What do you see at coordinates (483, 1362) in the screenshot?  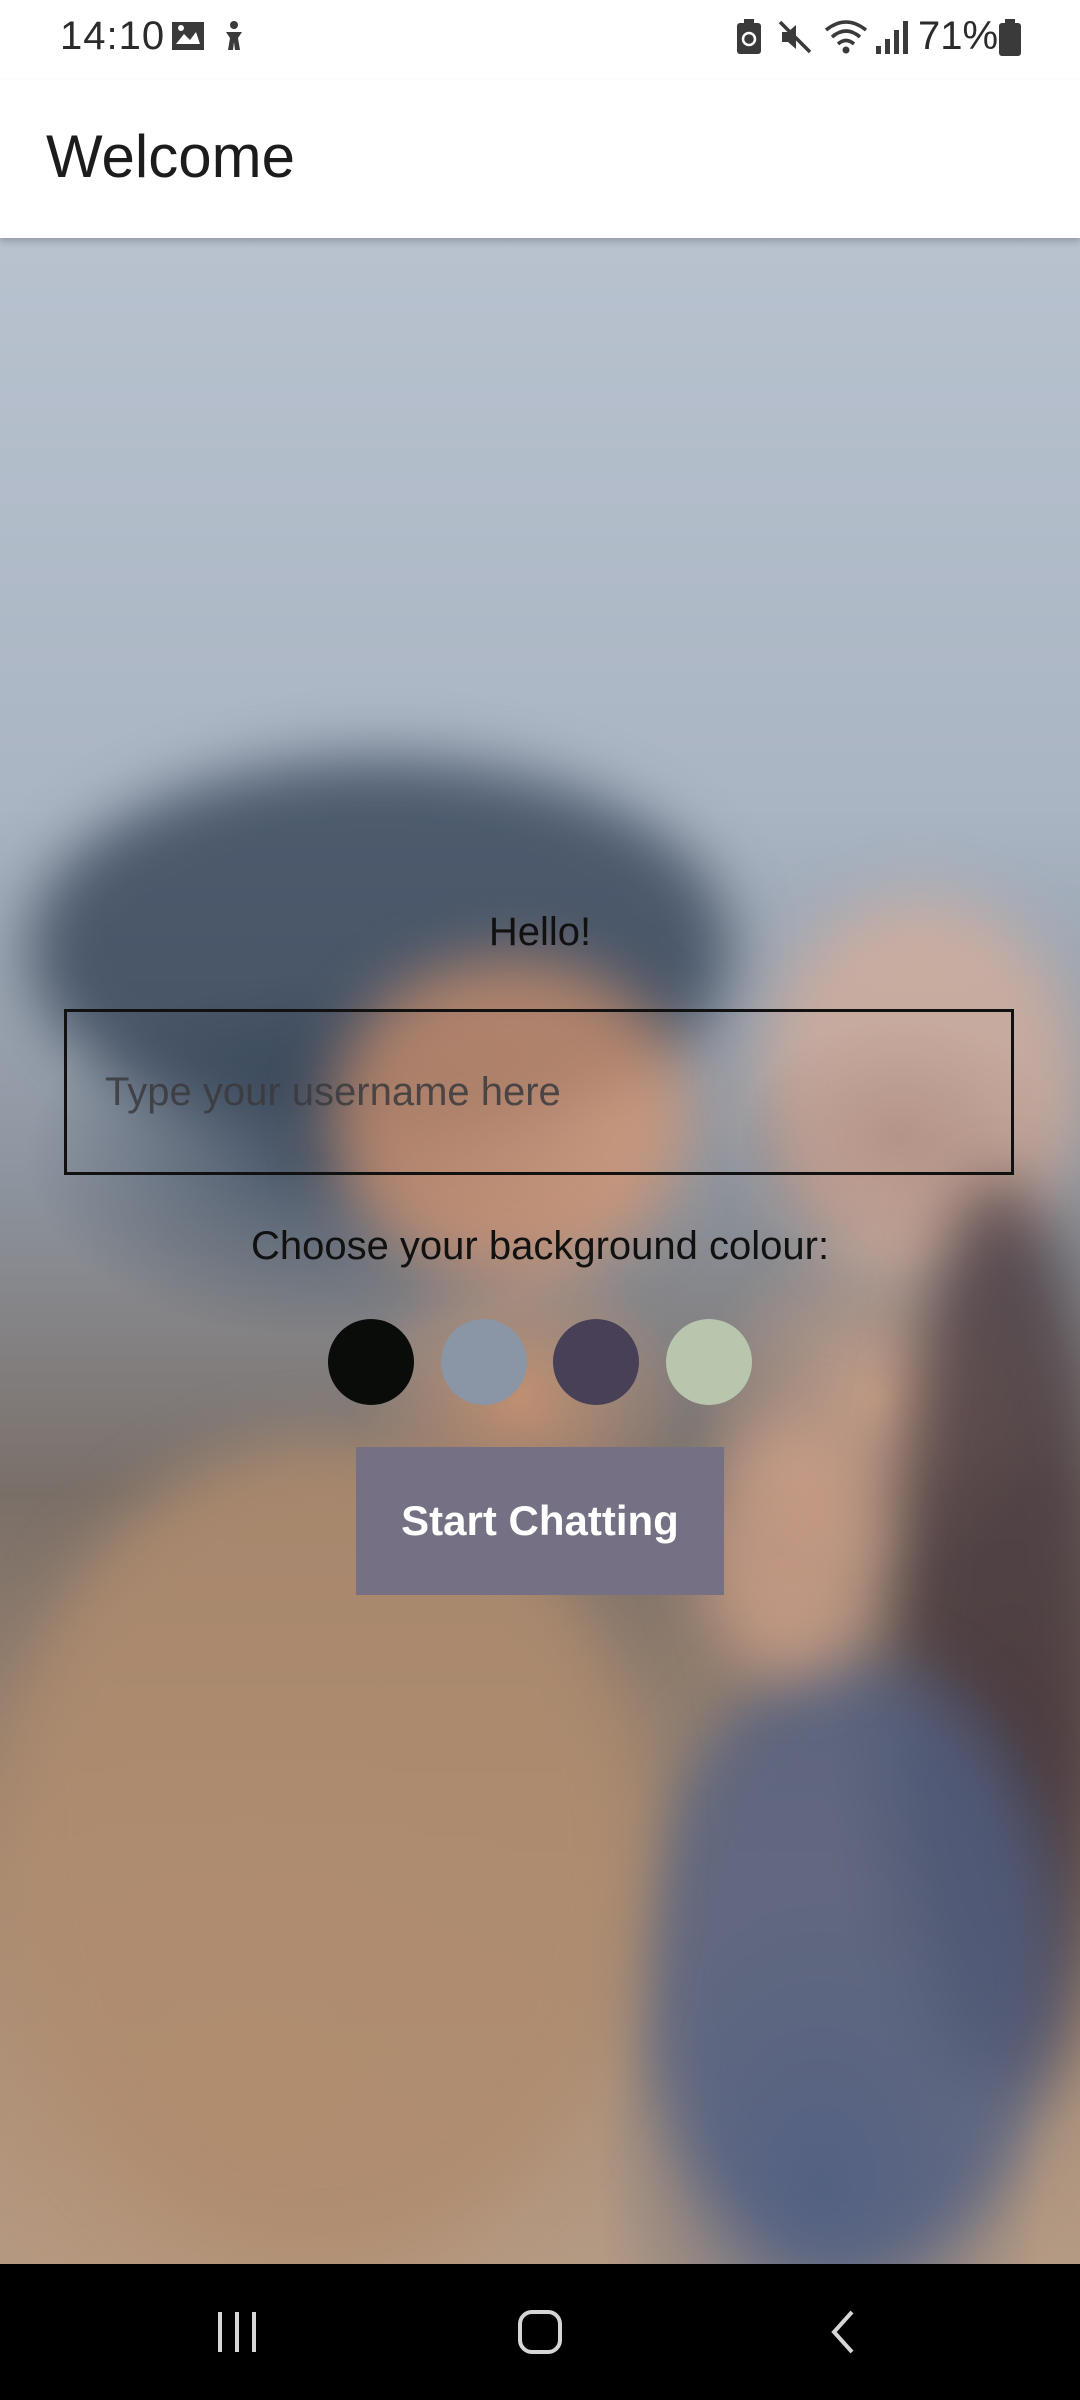 I see `color-swatch-grey-blue` at bounding box center [483, 1362].